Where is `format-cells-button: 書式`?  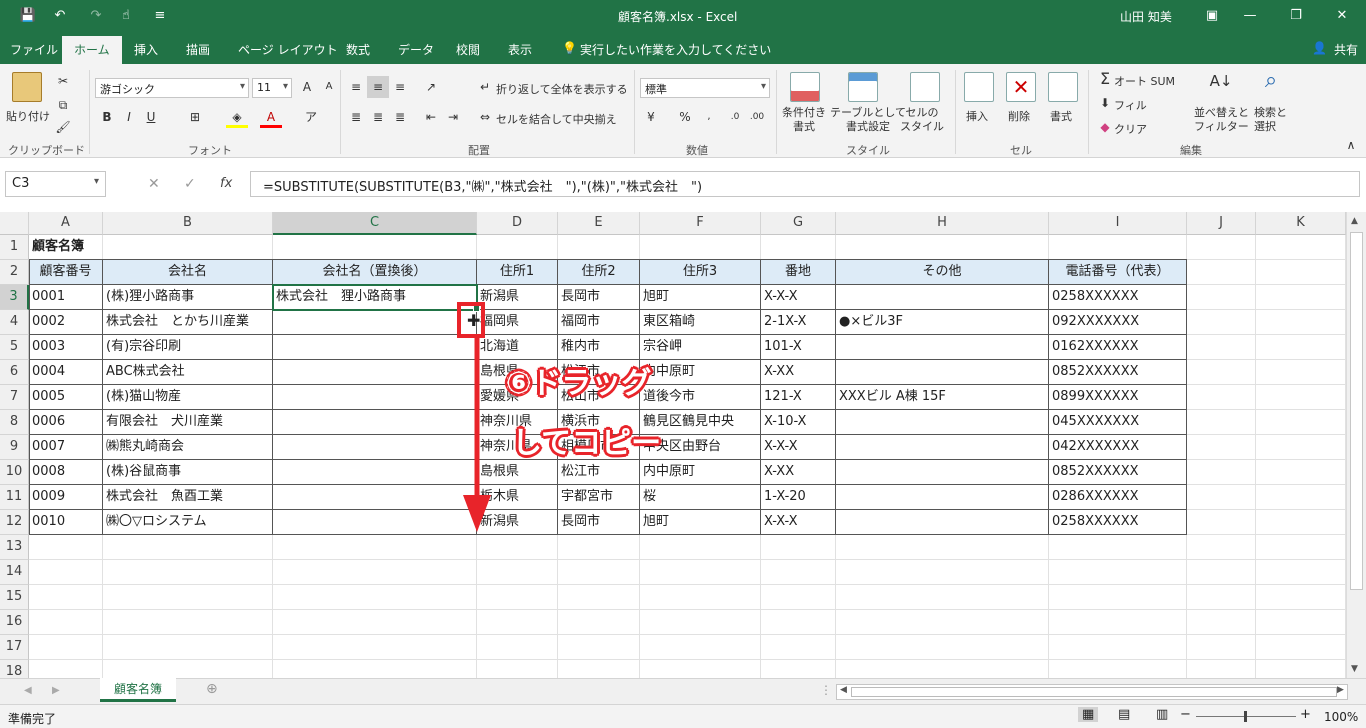
format-cells-button: 書式 is located at coordinates (1061, 116).